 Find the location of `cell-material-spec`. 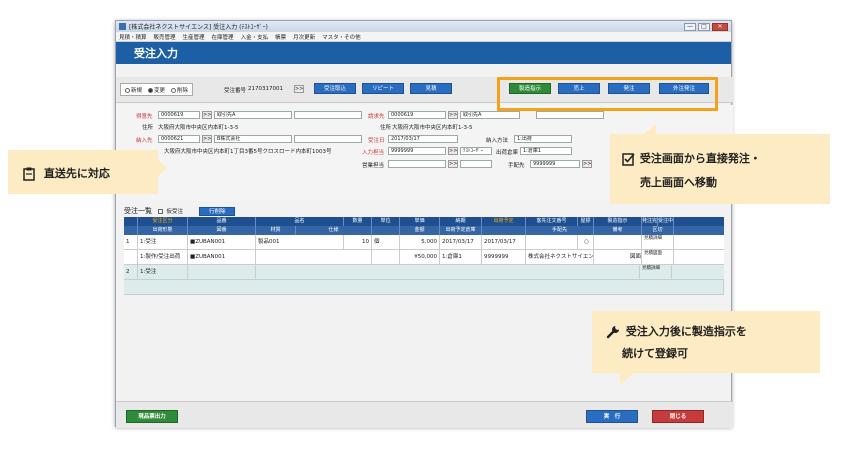

cell-material-spec is located at coordinates (314, 257).